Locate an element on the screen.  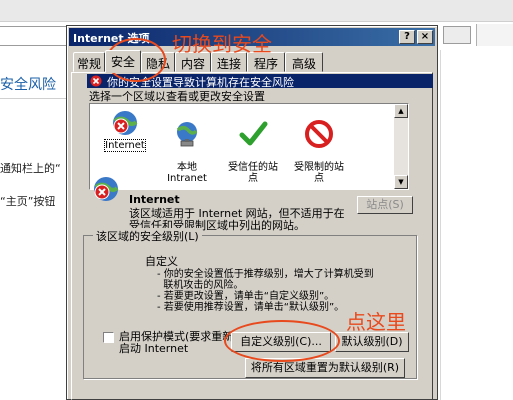
tab-advanced: 高级 is located at coordinates (304, 62).